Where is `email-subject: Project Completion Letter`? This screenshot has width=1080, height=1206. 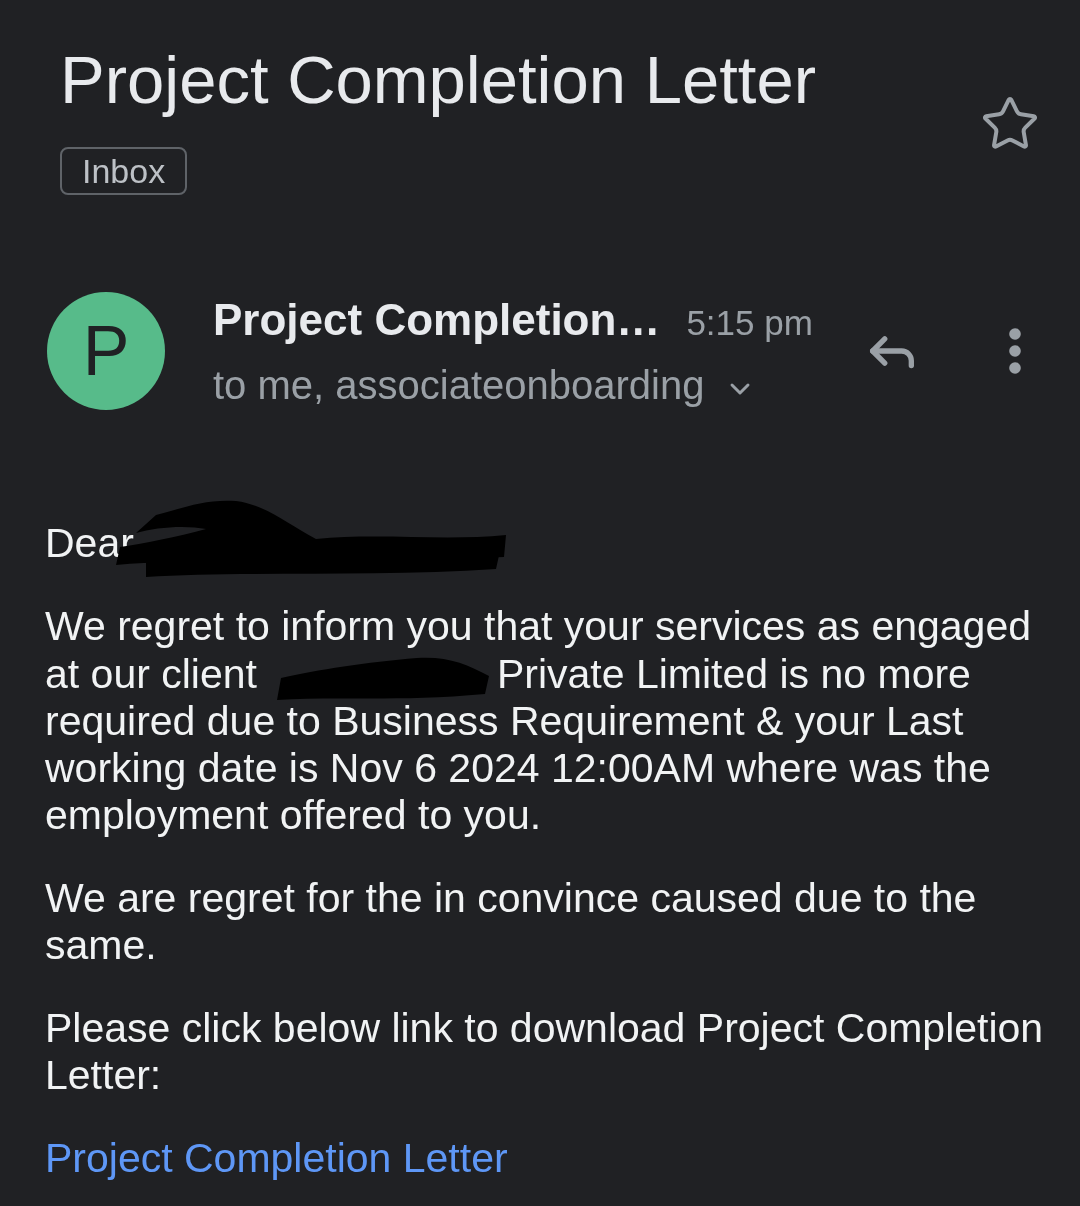
email-subject: Project Completion Letter is located at coordinates (438, 80).